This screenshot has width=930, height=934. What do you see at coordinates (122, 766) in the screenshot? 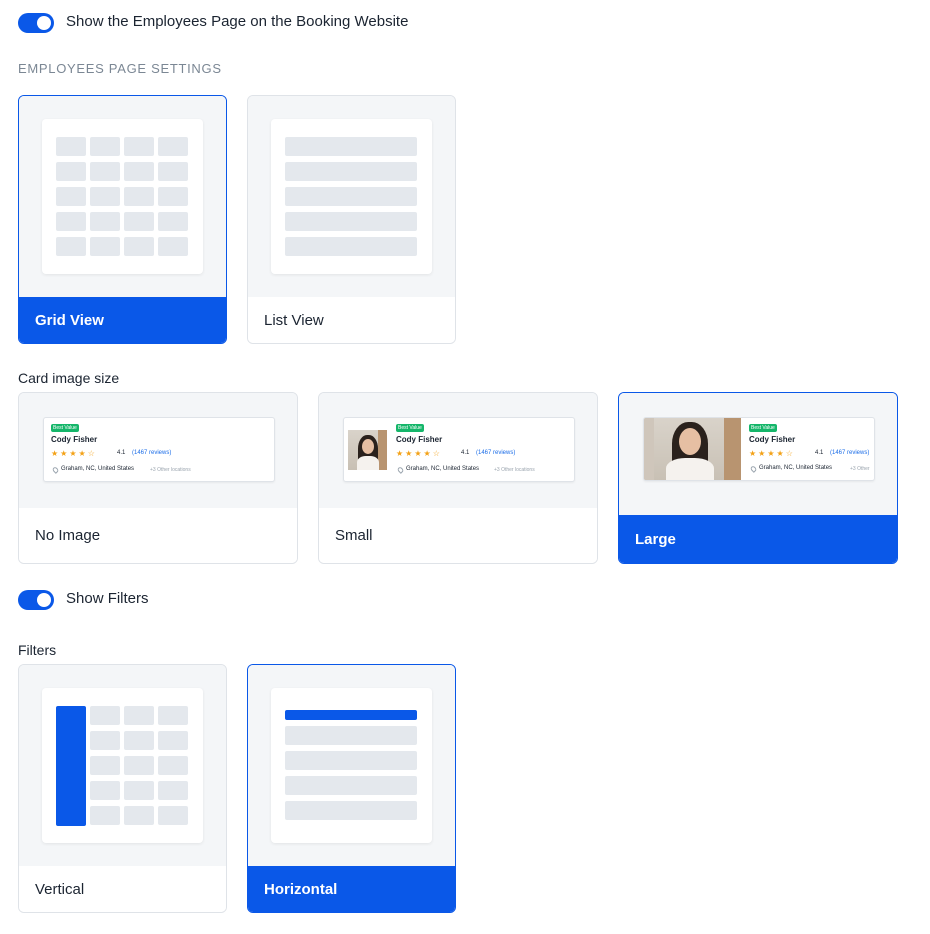
I see `vertical-filters-preview` at bounding box center [122, 766].